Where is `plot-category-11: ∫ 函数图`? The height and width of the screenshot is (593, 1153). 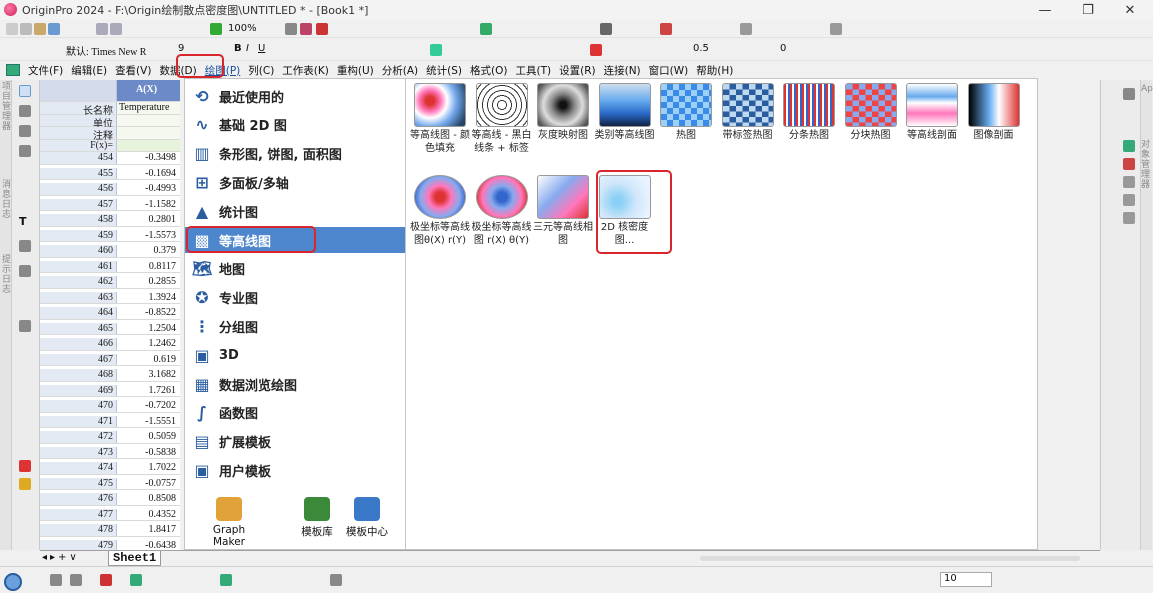
plot-category-11: ∫ 函数图 is located at coordinates (296, 413).